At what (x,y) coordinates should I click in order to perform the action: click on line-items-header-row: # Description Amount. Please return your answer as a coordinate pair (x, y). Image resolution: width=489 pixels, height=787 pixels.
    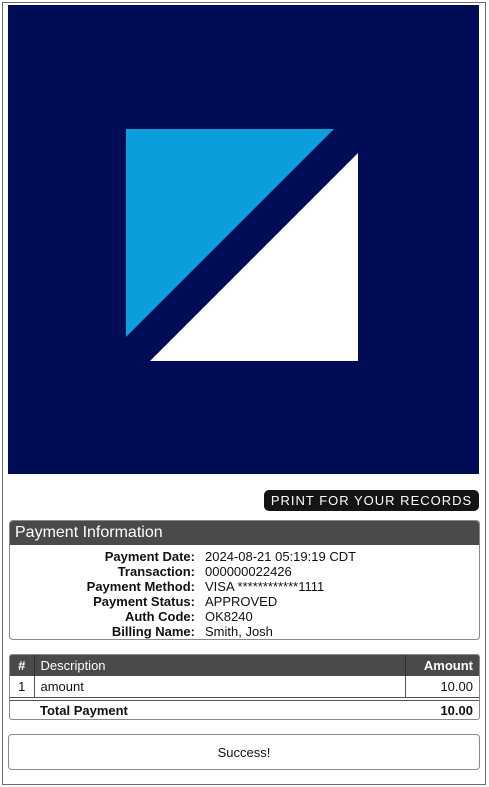
    Looking at the image, I should click on (244, 665).